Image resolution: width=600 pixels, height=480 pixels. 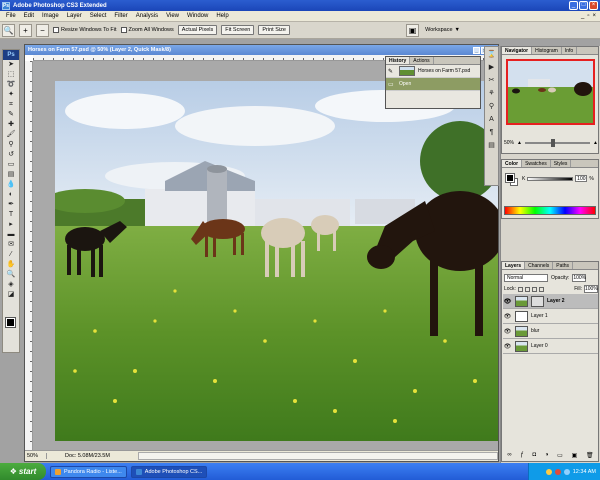 What do you see at coordinates (222, 16) in the screenshot?
I see `menu-help: Help` at bounding box center [222, 16].